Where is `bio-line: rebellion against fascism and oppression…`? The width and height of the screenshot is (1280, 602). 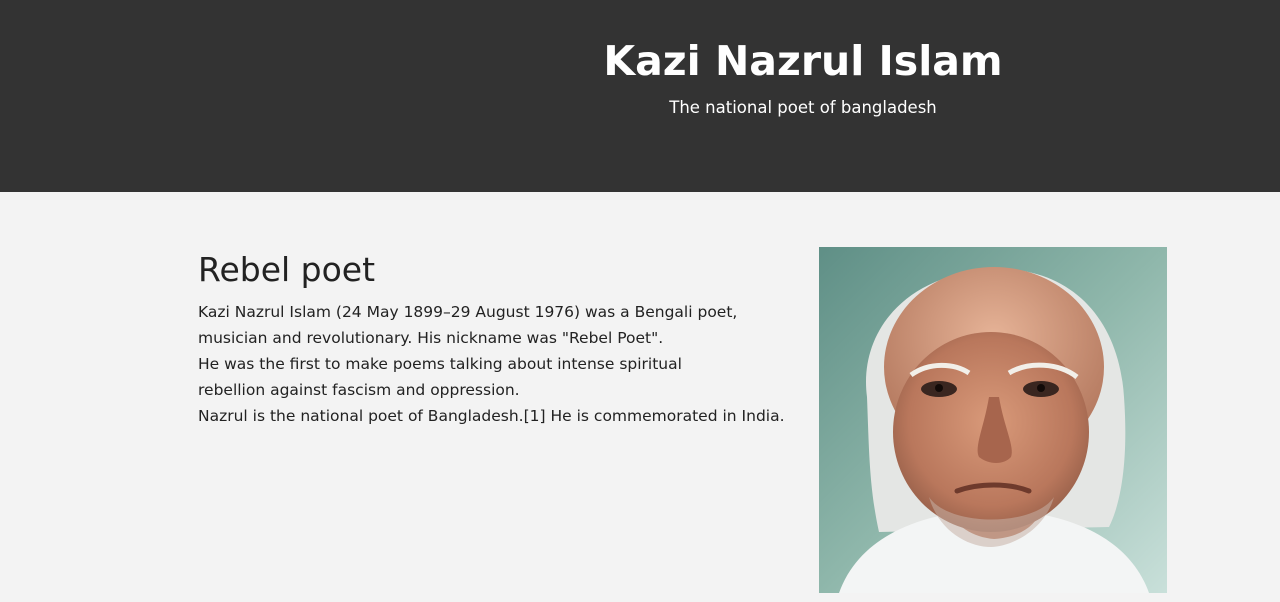 bio-line: rebellion against fascism and oppression… is located at coordinates (359, 390).